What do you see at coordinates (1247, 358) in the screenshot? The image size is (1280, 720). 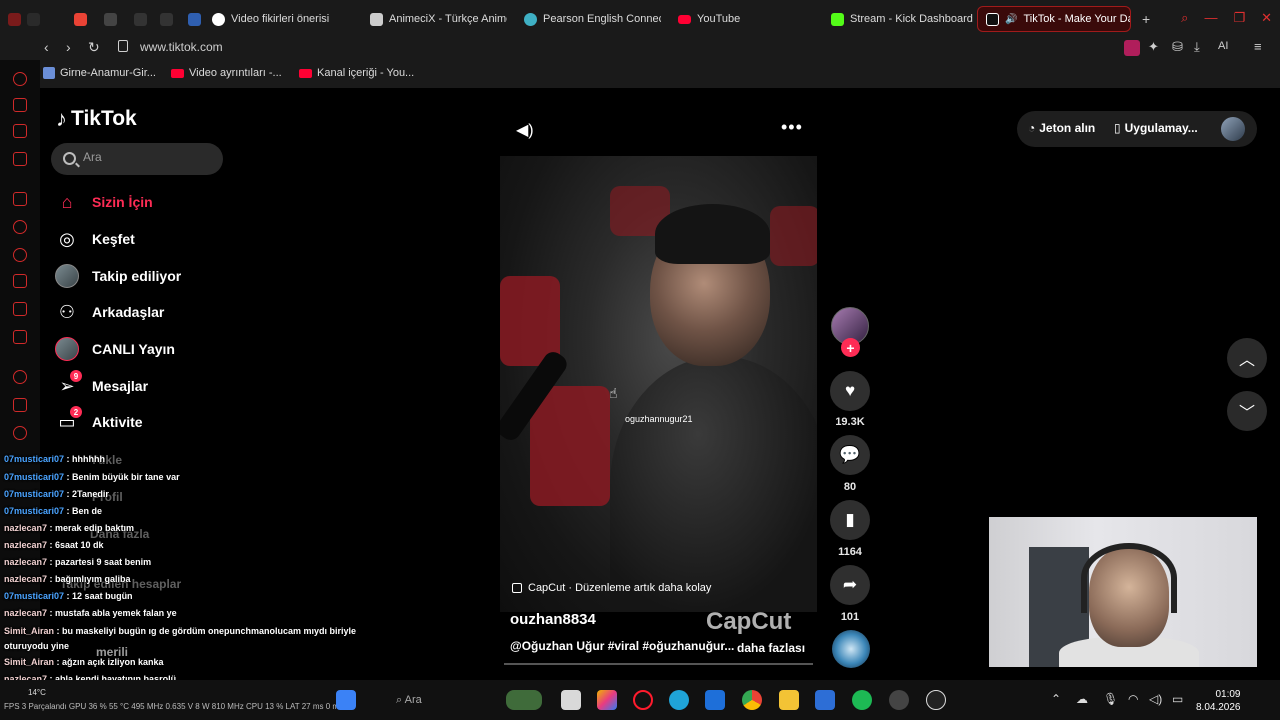 I see `previous-video-button: ︿` at bounding box center [1247, 358].